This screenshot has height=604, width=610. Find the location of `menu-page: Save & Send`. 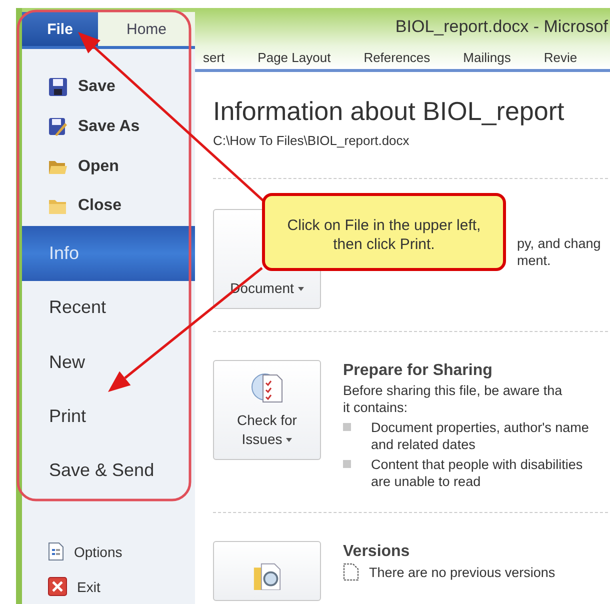

menu-page: Save & Send is located at coordinates (108, 471).